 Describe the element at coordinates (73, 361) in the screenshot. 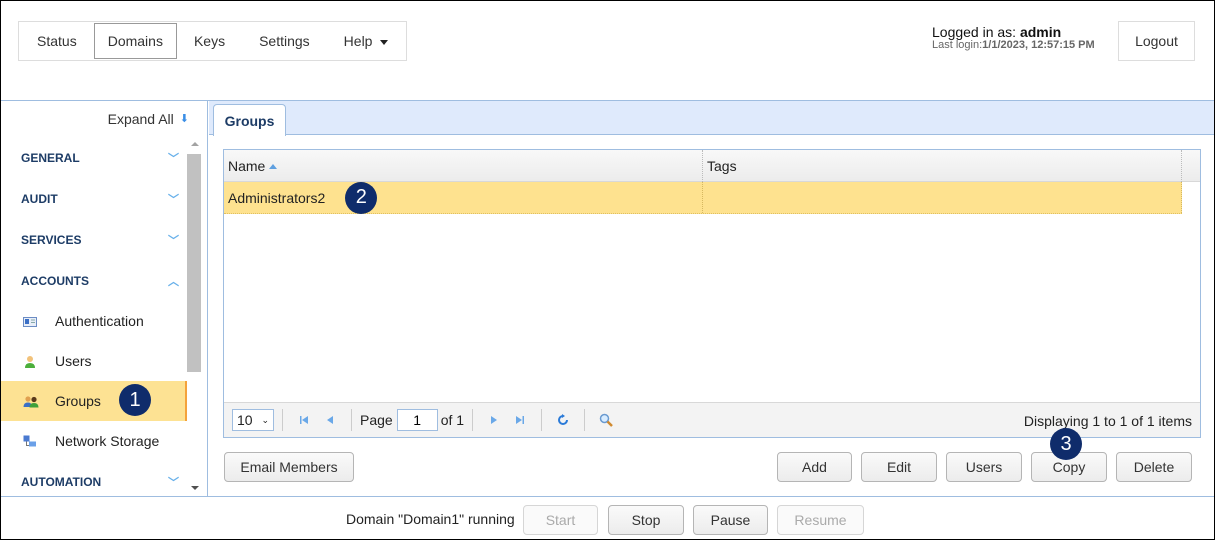

I see `sidebar-item-label: Users` at that location.